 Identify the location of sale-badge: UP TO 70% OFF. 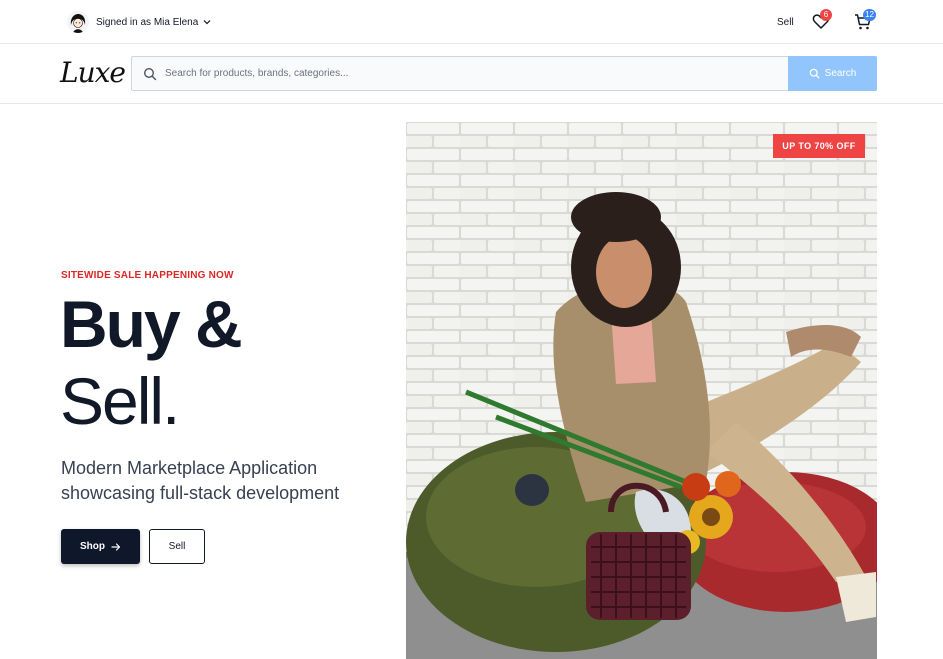
(819, 146).